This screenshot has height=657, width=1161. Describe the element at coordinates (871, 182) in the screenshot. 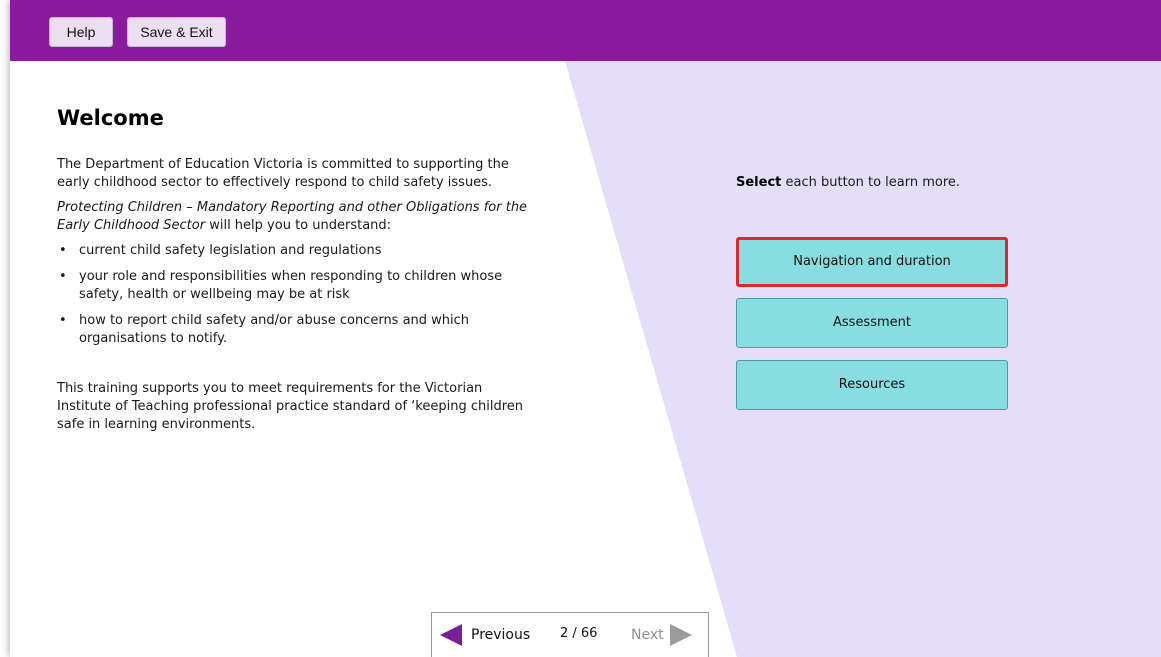

I see `select-instruction-rest: each button to learn more.` at that location.